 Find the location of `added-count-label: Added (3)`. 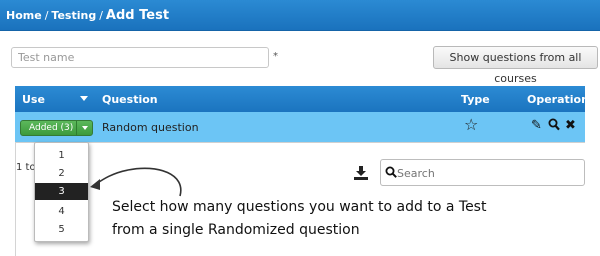

added-count-label: Added (3) is located at coordinates (51, 128).